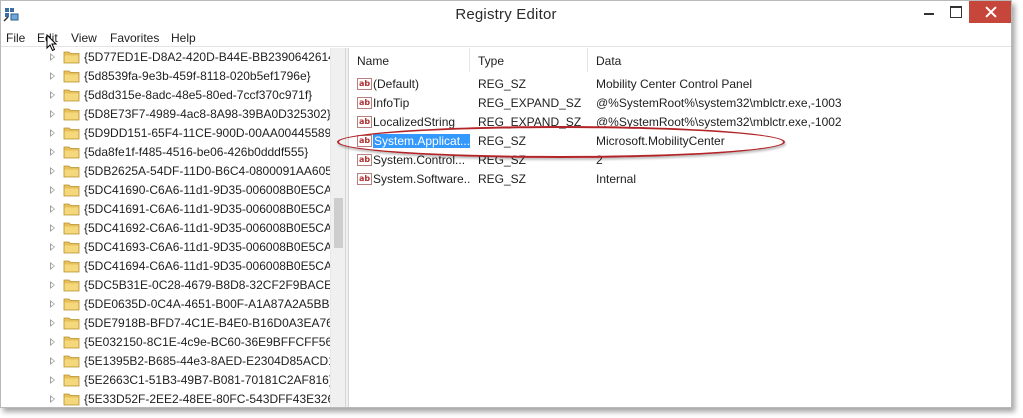  What do you see at coordinates (168, 247) in the screenshot?
I see `tree-item: {5DC41693-C6A6-11d1-9D35-006008B0E5CA}` at bounding box center [168, 247].